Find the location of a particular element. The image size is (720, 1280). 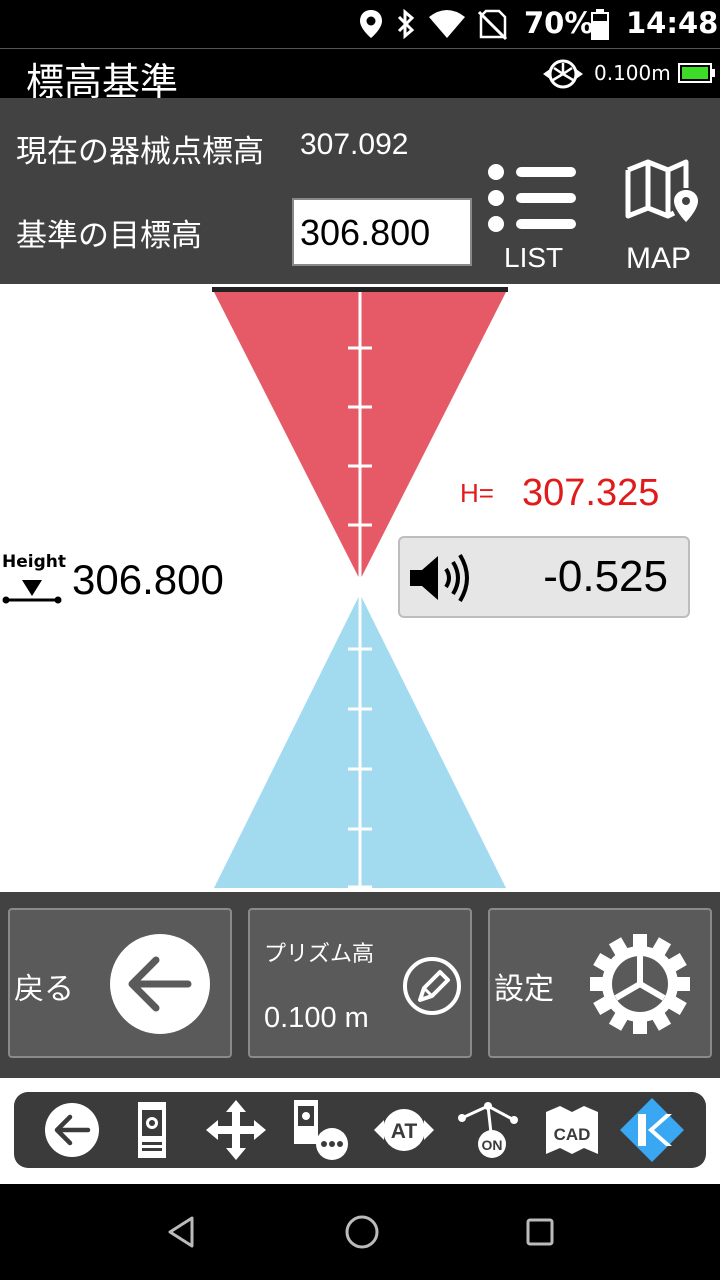

prism-height-value: 0.100 m is located at coordinates (316, 1018).